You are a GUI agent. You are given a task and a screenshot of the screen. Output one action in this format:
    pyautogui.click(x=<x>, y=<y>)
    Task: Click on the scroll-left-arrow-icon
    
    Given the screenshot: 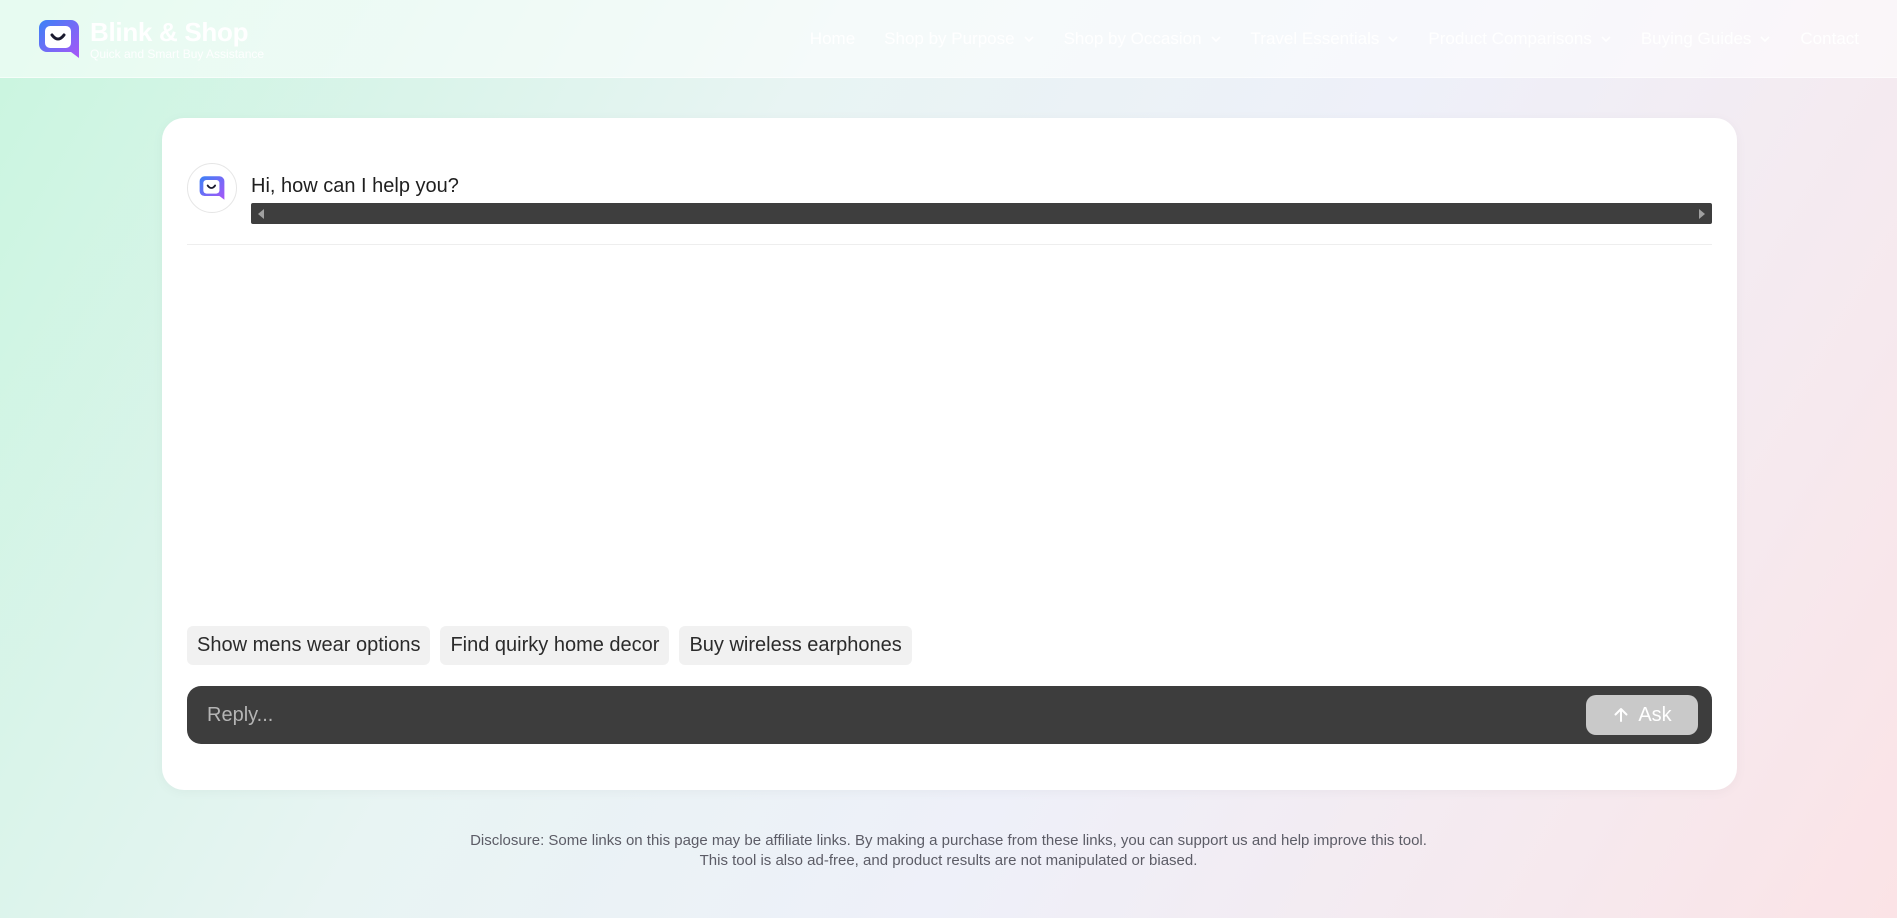 What is the action you would take?
    pyautogui.click(x=261, y=214)
    